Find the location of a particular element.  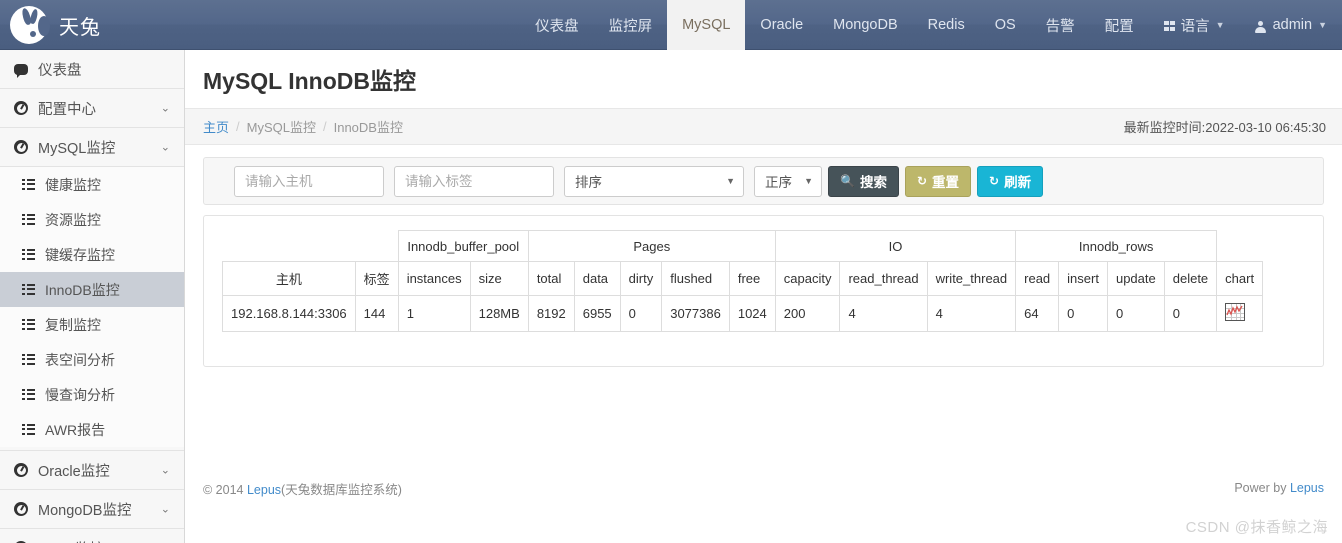

group-header-blank-left is located at coordinates (310, 246).